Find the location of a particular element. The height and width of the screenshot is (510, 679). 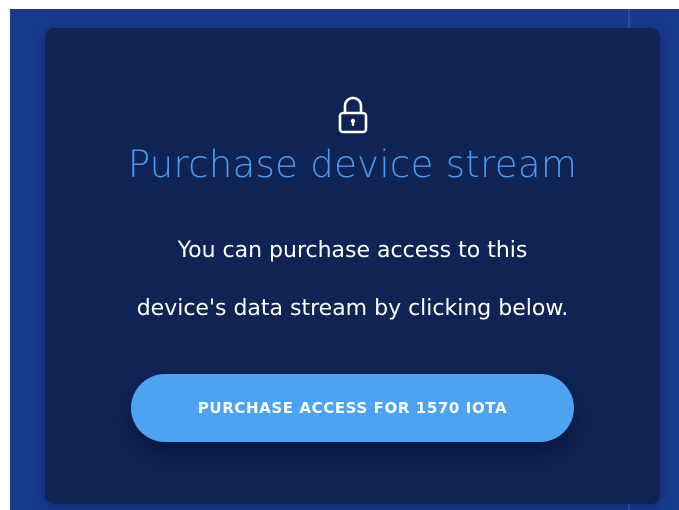

card-title: Purchase device stream is located at coordinates (352, 164).